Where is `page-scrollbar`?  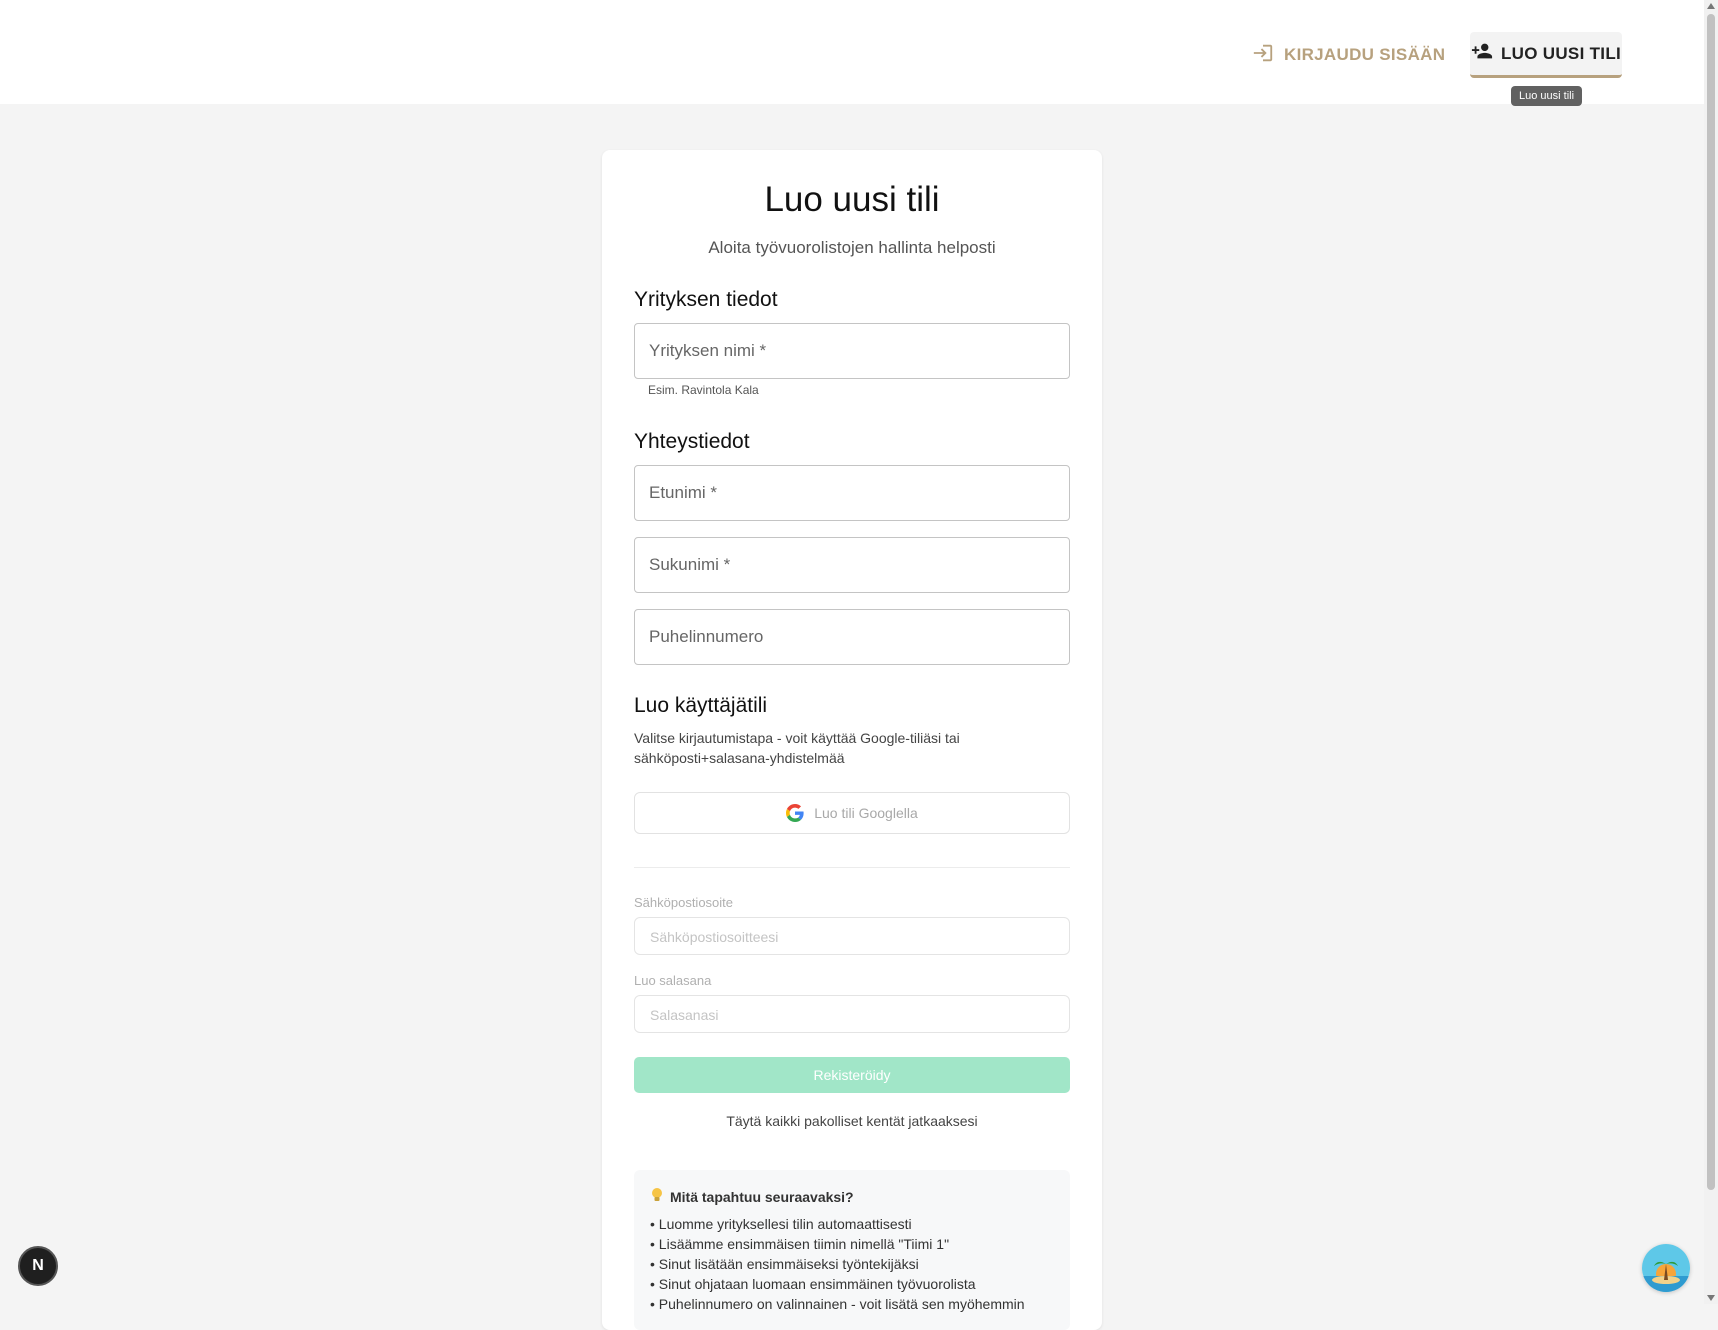 page-scrollbar is located at coordinates (1711, 652).